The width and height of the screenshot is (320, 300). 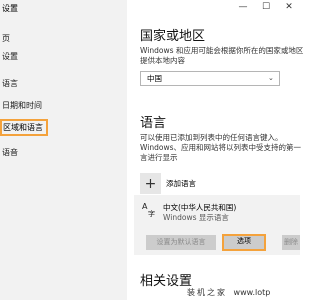 I want to click on sidebar-item-label: 区域和语言, so click(x=23, y=127).